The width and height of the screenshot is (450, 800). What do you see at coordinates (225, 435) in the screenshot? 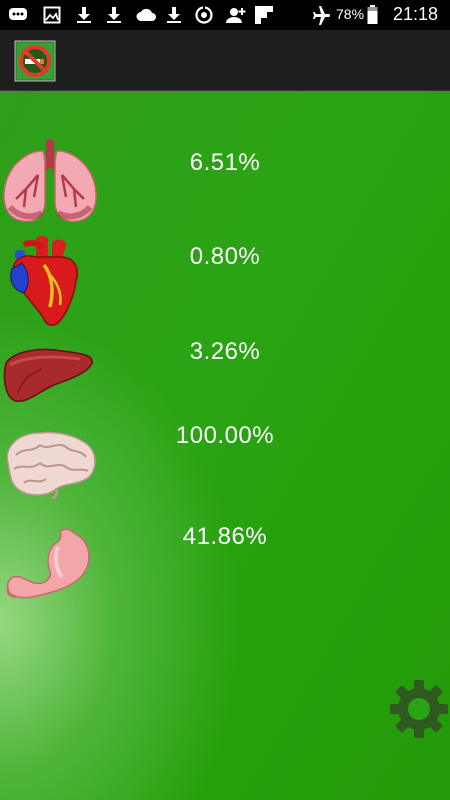
I see `brain-value: 100.00%` at bounding box center [225, 435].